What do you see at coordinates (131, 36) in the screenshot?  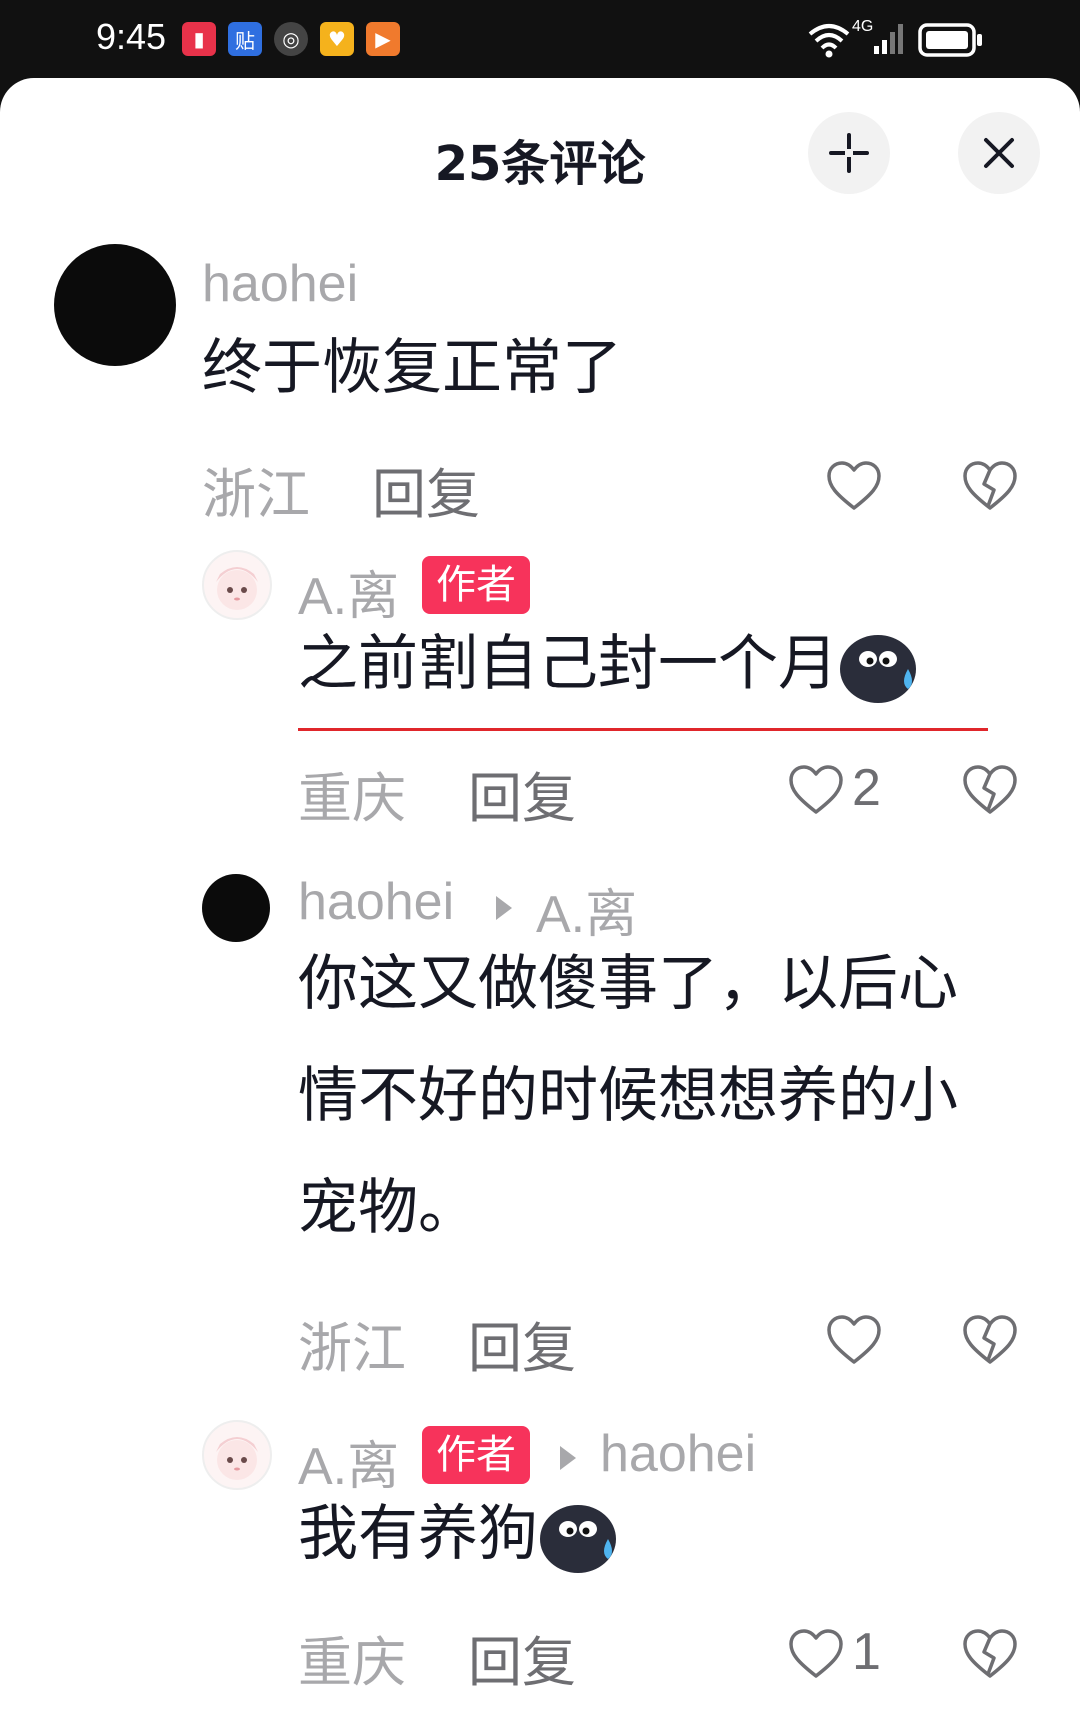 I see `status-time: 9:45` at bounding box center [131, 36].